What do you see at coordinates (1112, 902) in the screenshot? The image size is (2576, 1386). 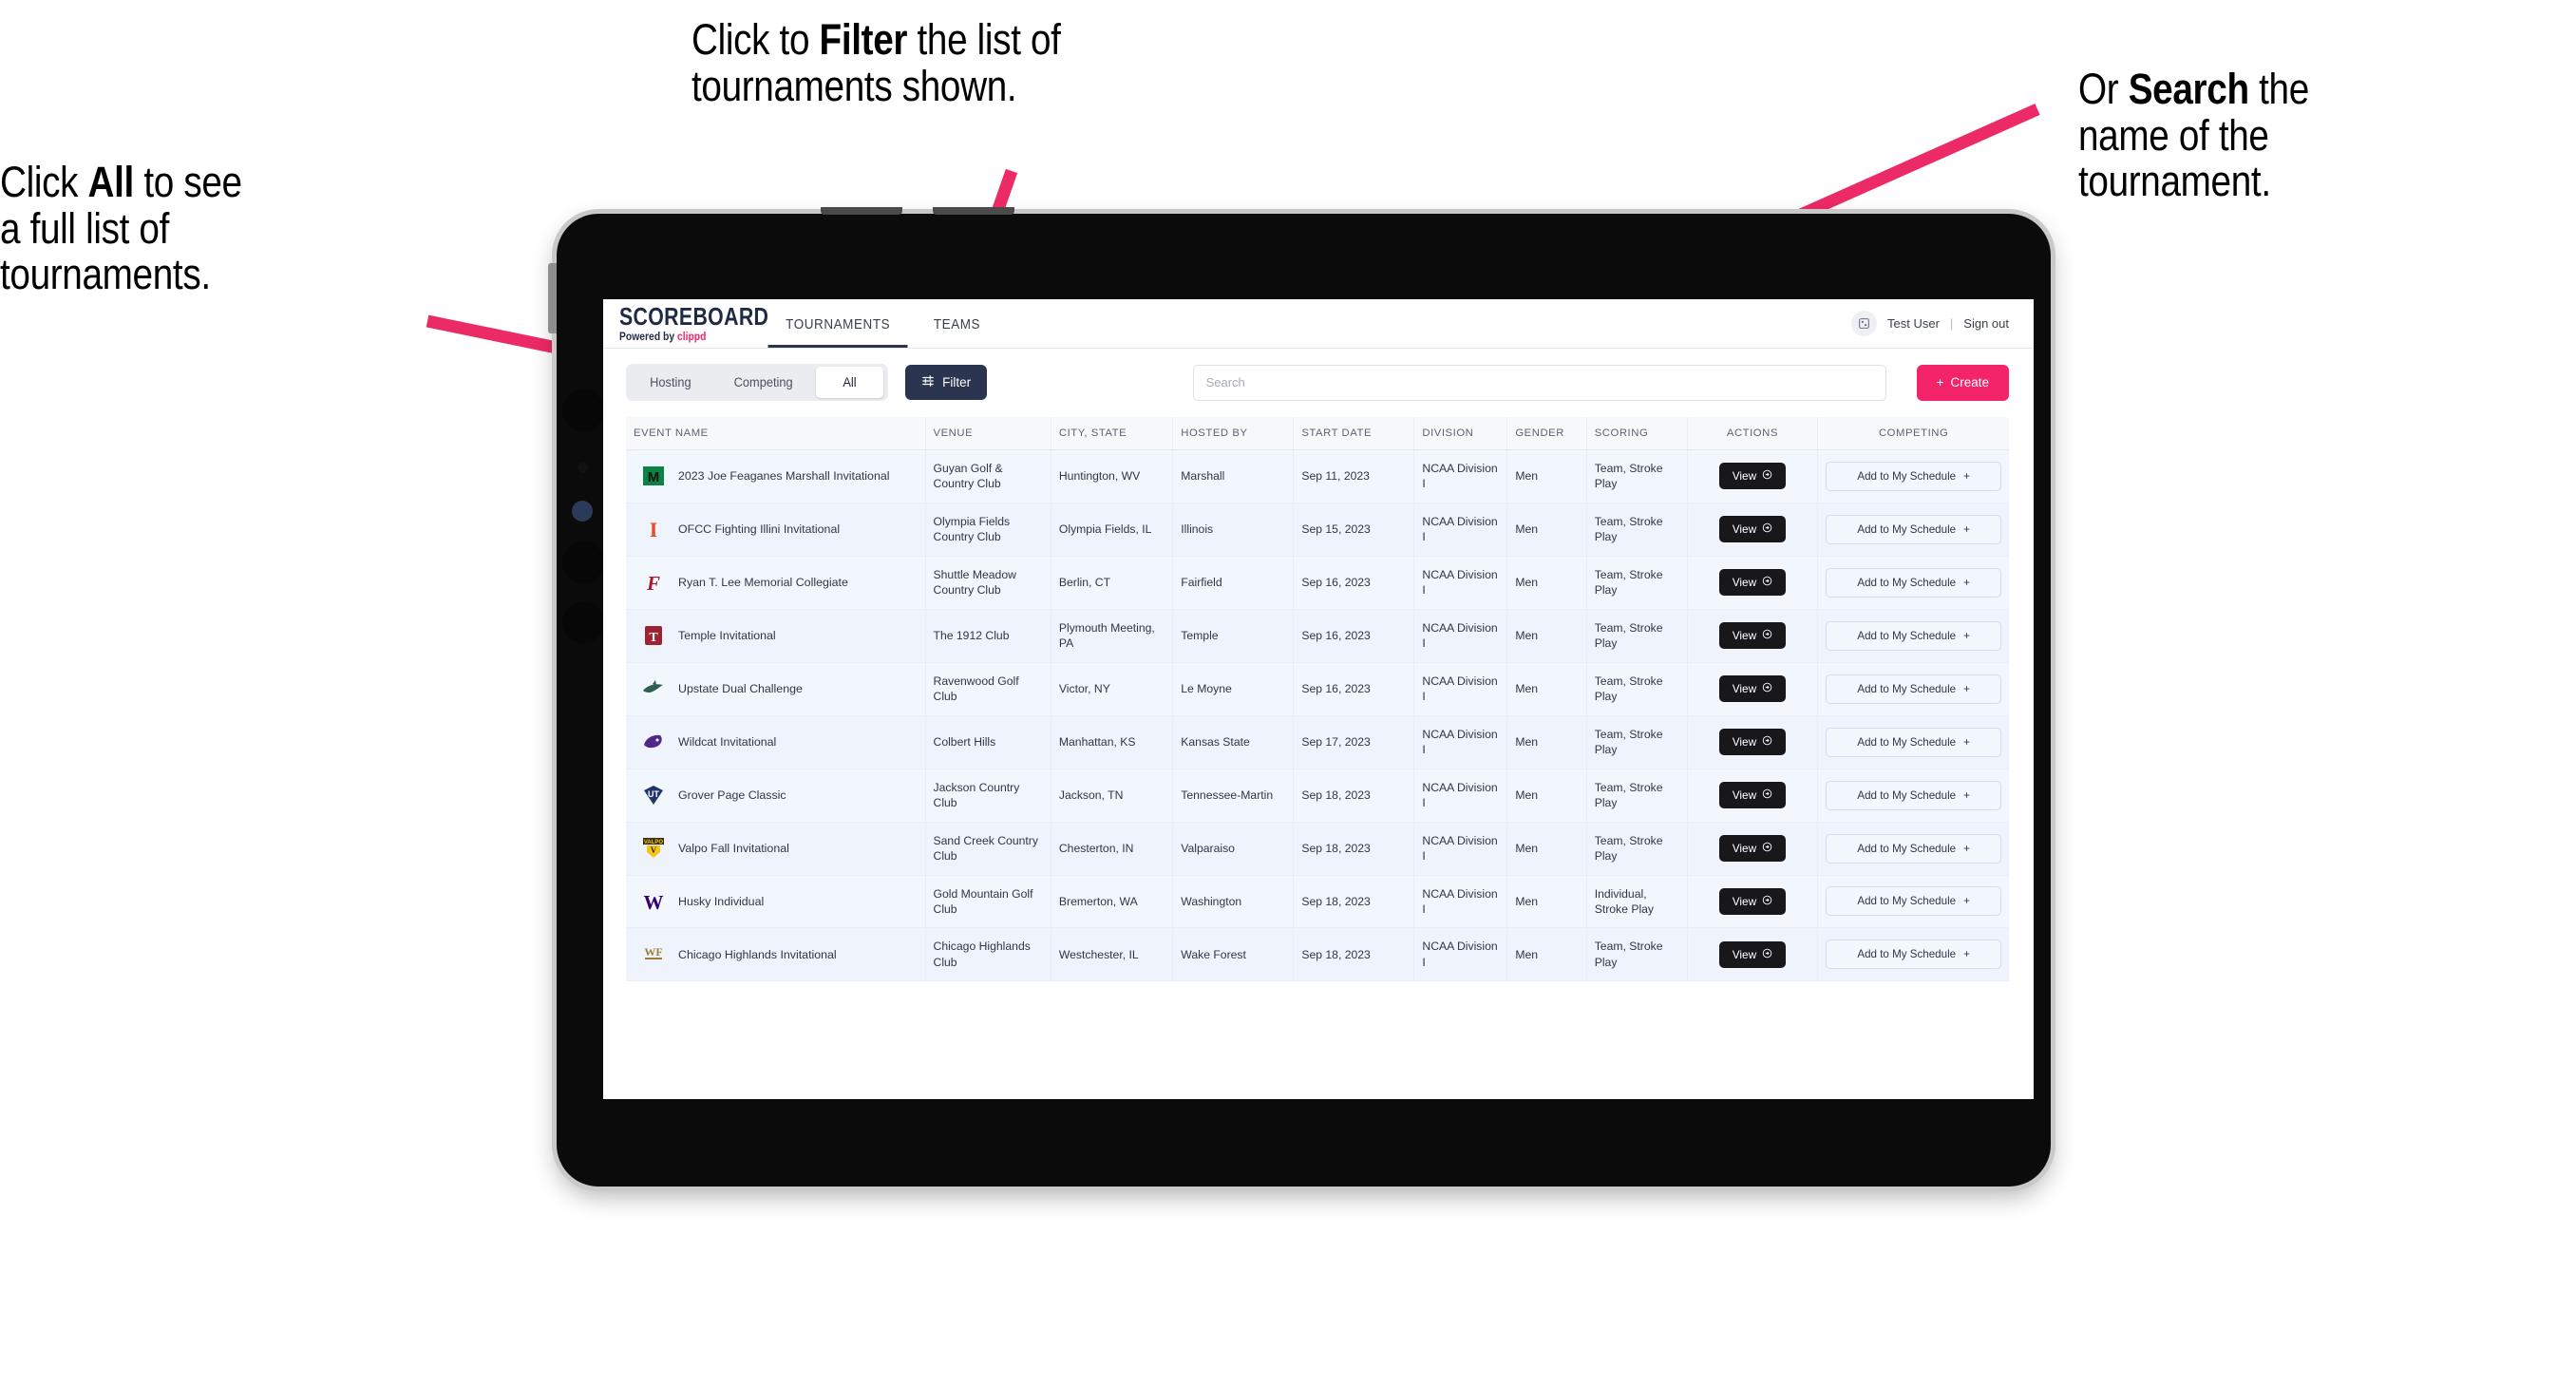 I see `cell-city-state: Bremerton, WA` at bounding box center [1112, 902].